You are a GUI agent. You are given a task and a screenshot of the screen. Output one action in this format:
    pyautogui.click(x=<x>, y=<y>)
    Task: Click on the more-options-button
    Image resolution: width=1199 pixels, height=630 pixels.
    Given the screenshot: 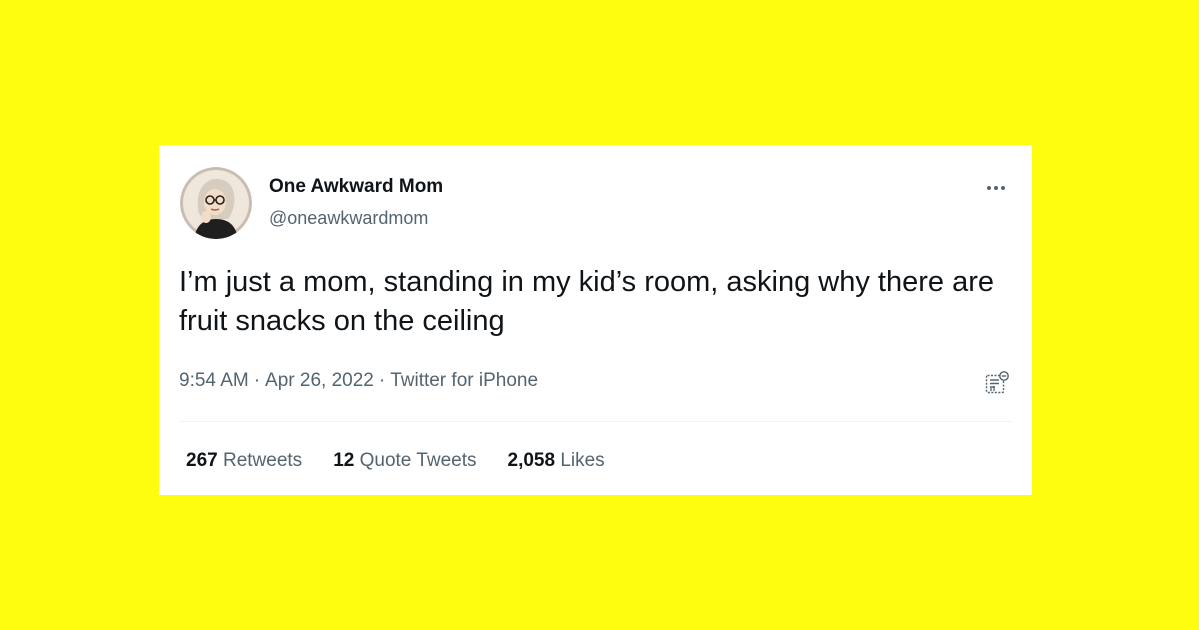 What is the action you would take?
    pyautogui.click(x=998, y=187)
    